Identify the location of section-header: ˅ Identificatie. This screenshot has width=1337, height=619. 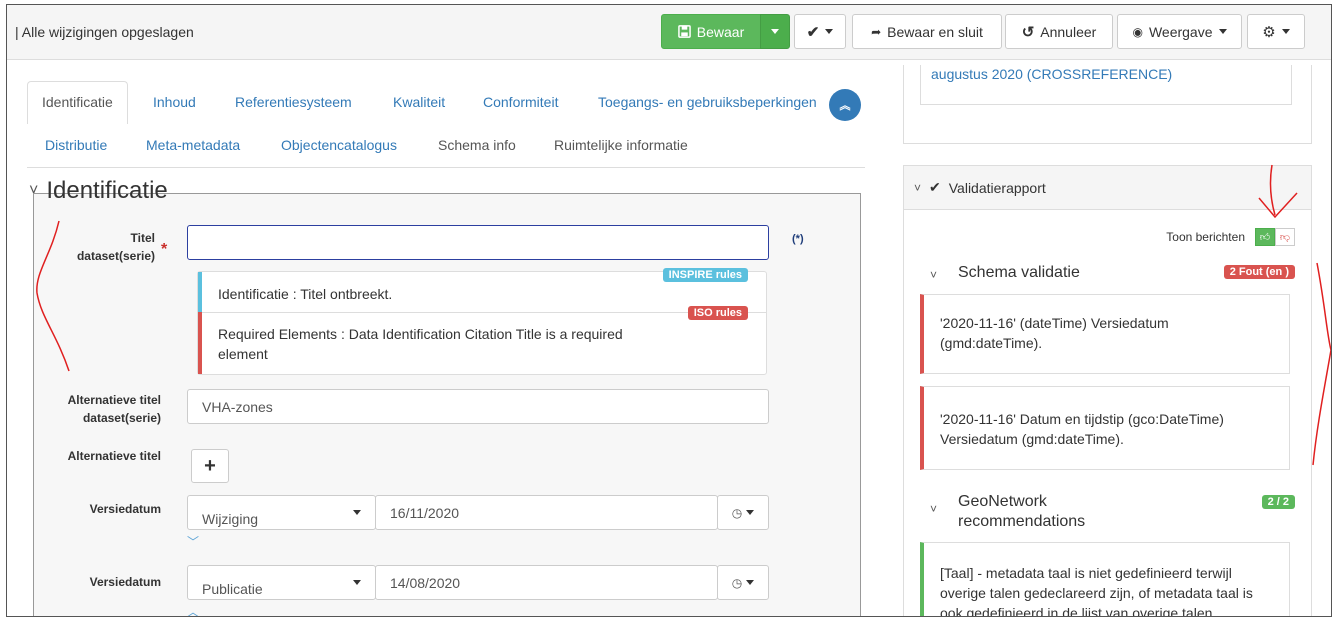
(98, 191).